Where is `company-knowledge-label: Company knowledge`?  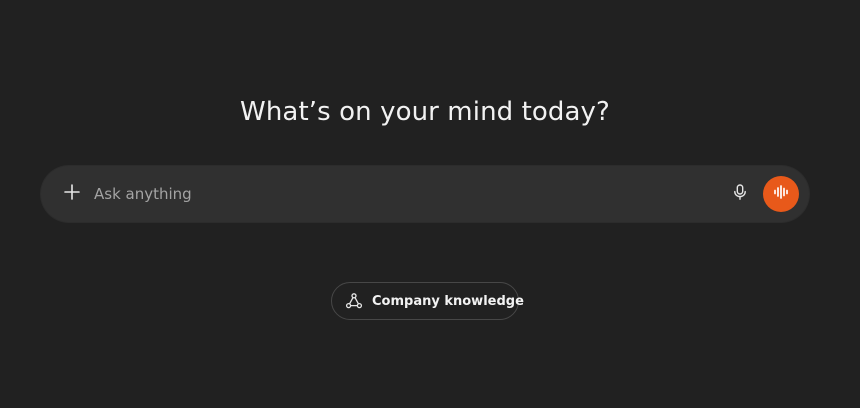 company-knowledge-label: Company knowledge is located at coordinates (448, 301).